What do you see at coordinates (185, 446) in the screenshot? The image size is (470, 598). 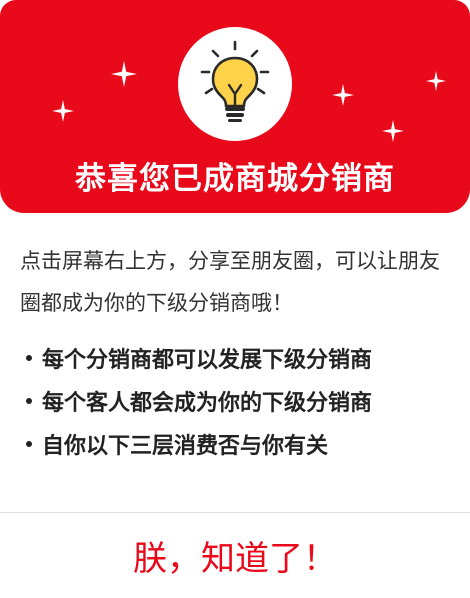 I see `benefit-text: 自你以下三层消费否与你有关` at bounding box center [185, 446].